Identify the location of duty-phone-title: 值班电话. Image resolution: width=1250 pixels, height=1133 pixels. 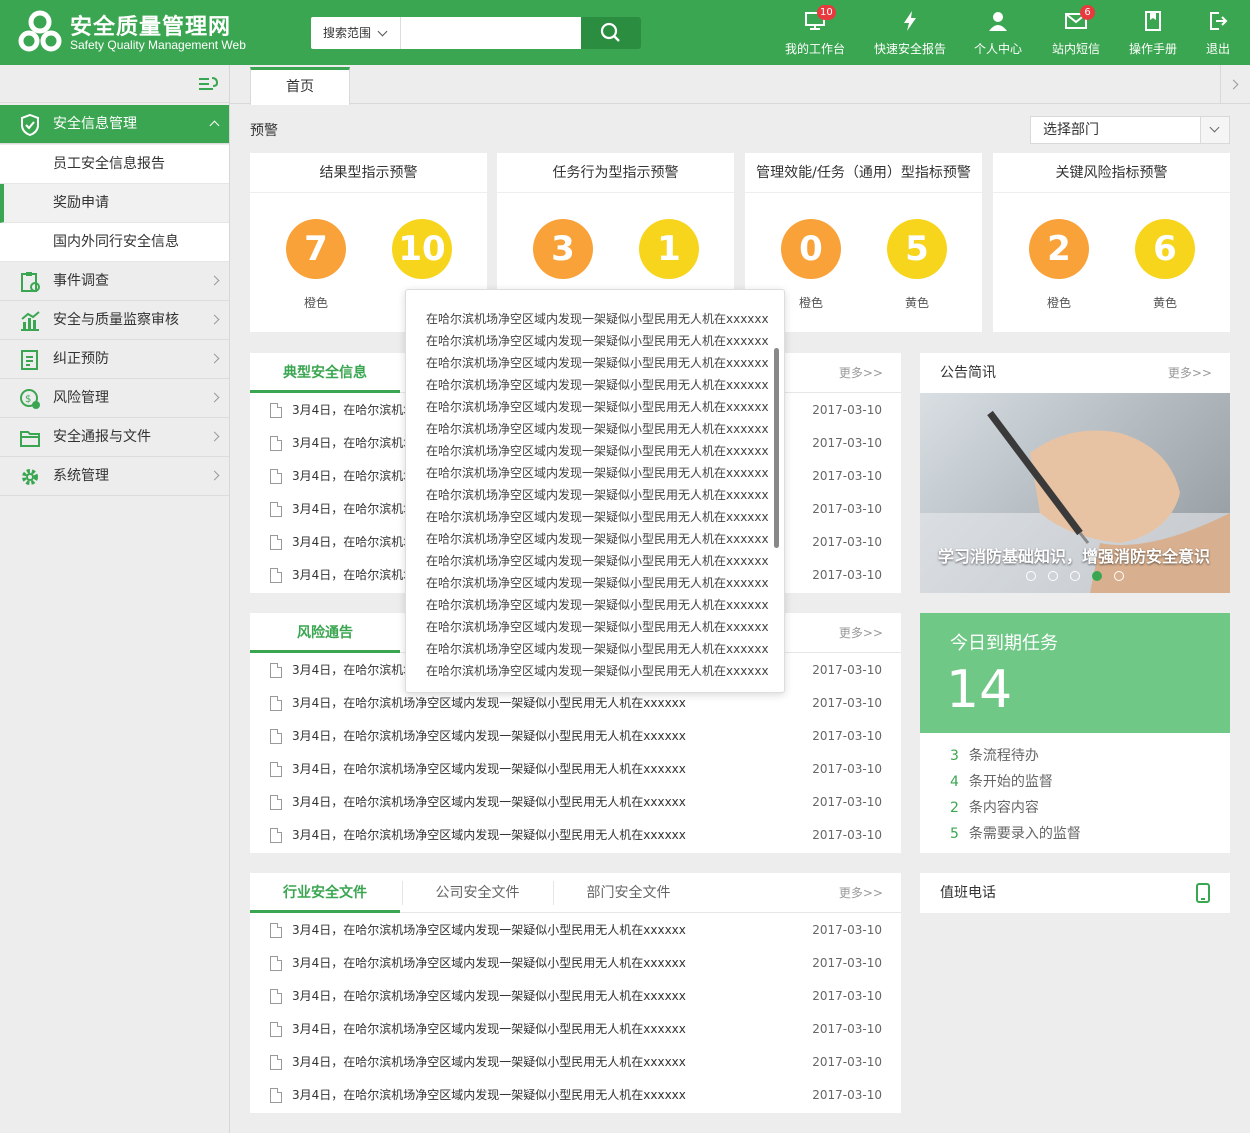
(968, 893).